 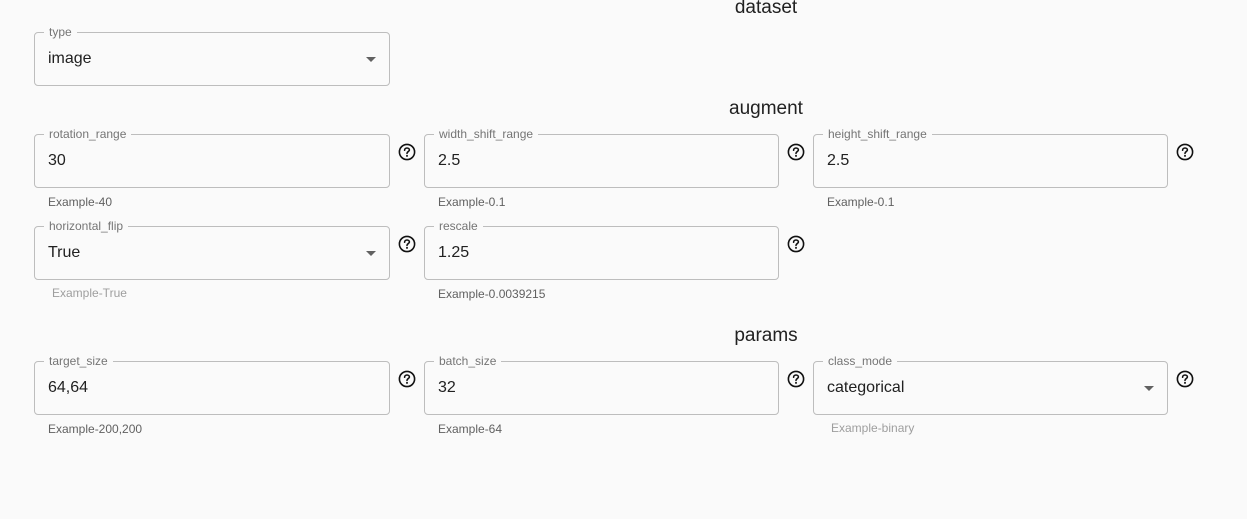 What do you see at coordinates (447, 387) in the screenshot?
I see `batch-size-value: 32` at bounding box center [447, 387].